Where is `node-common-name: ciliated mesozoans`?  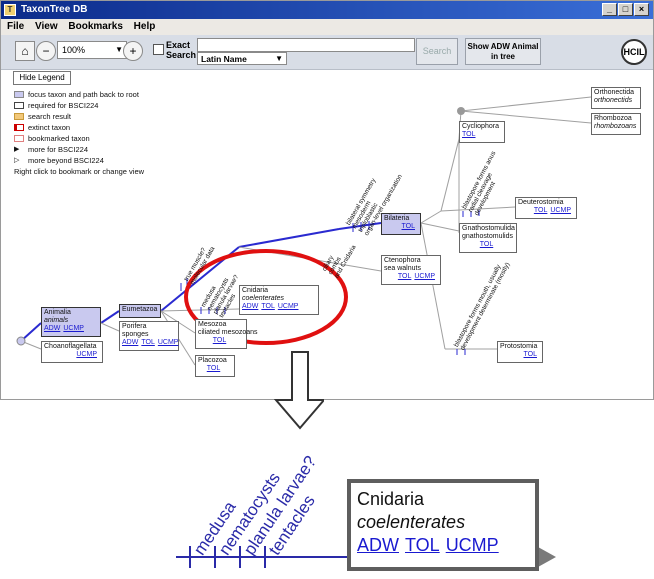
node-common-name: ciliated mesozoans is located at coordinates (228, 332).